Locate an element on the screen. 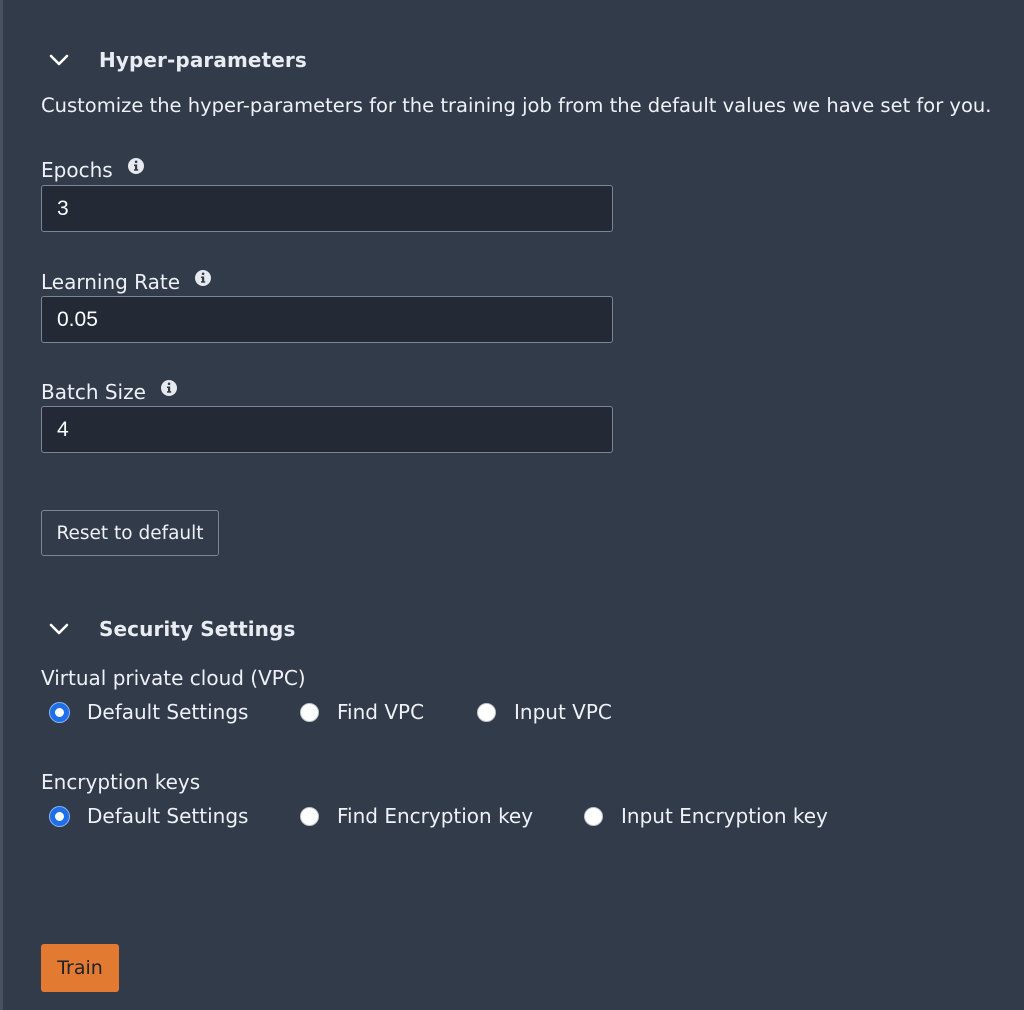 The height and width of the screenshot is (1010, 1024). epochs-input is located at coordinates (327, 208).